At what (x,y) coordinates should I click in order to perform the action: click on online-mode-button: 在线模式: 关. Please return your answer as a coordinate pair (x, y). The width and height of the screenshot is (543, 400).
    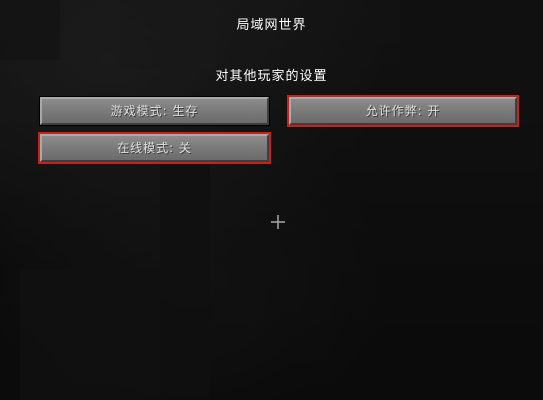
    Looking at the image, I should click on (154, 148).